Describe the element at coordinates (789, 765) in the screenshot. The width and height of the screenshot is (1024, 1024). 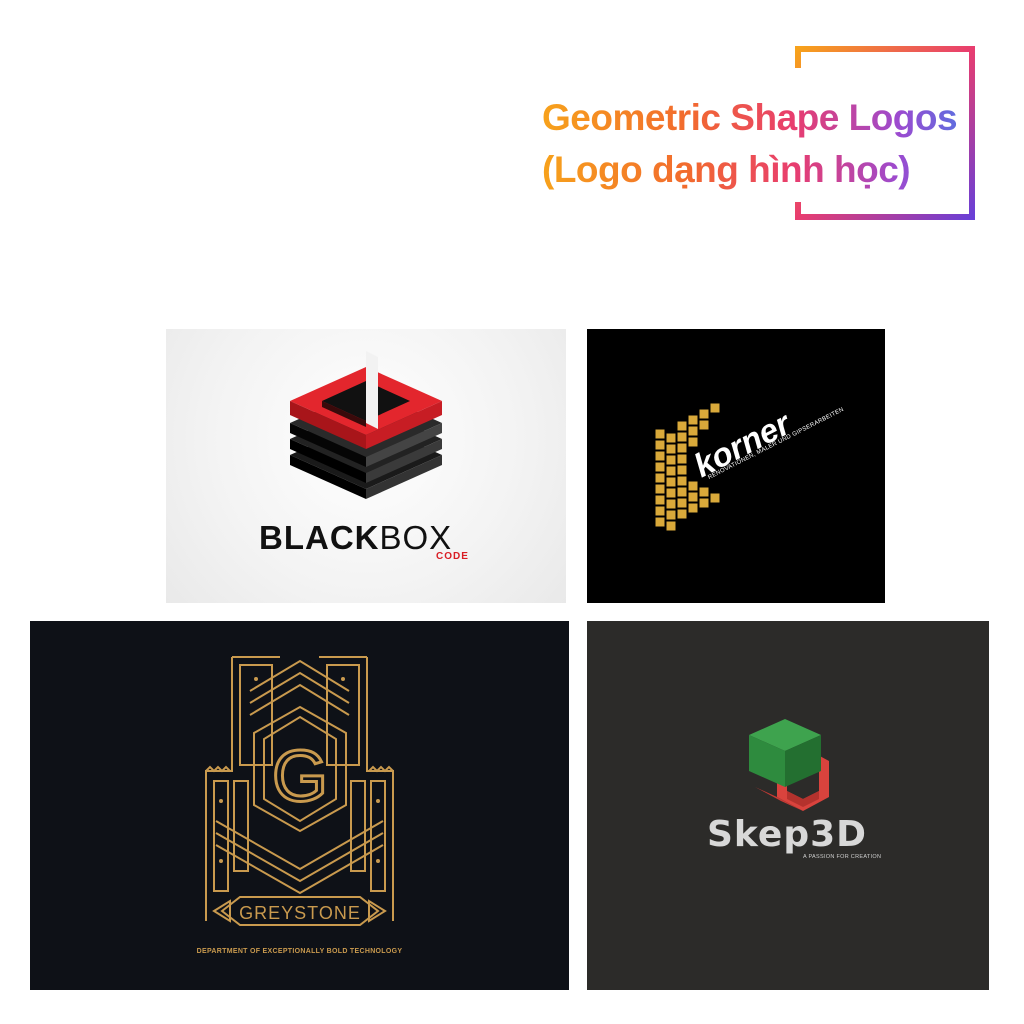
I see `skep3d-cube-icon` at that location.